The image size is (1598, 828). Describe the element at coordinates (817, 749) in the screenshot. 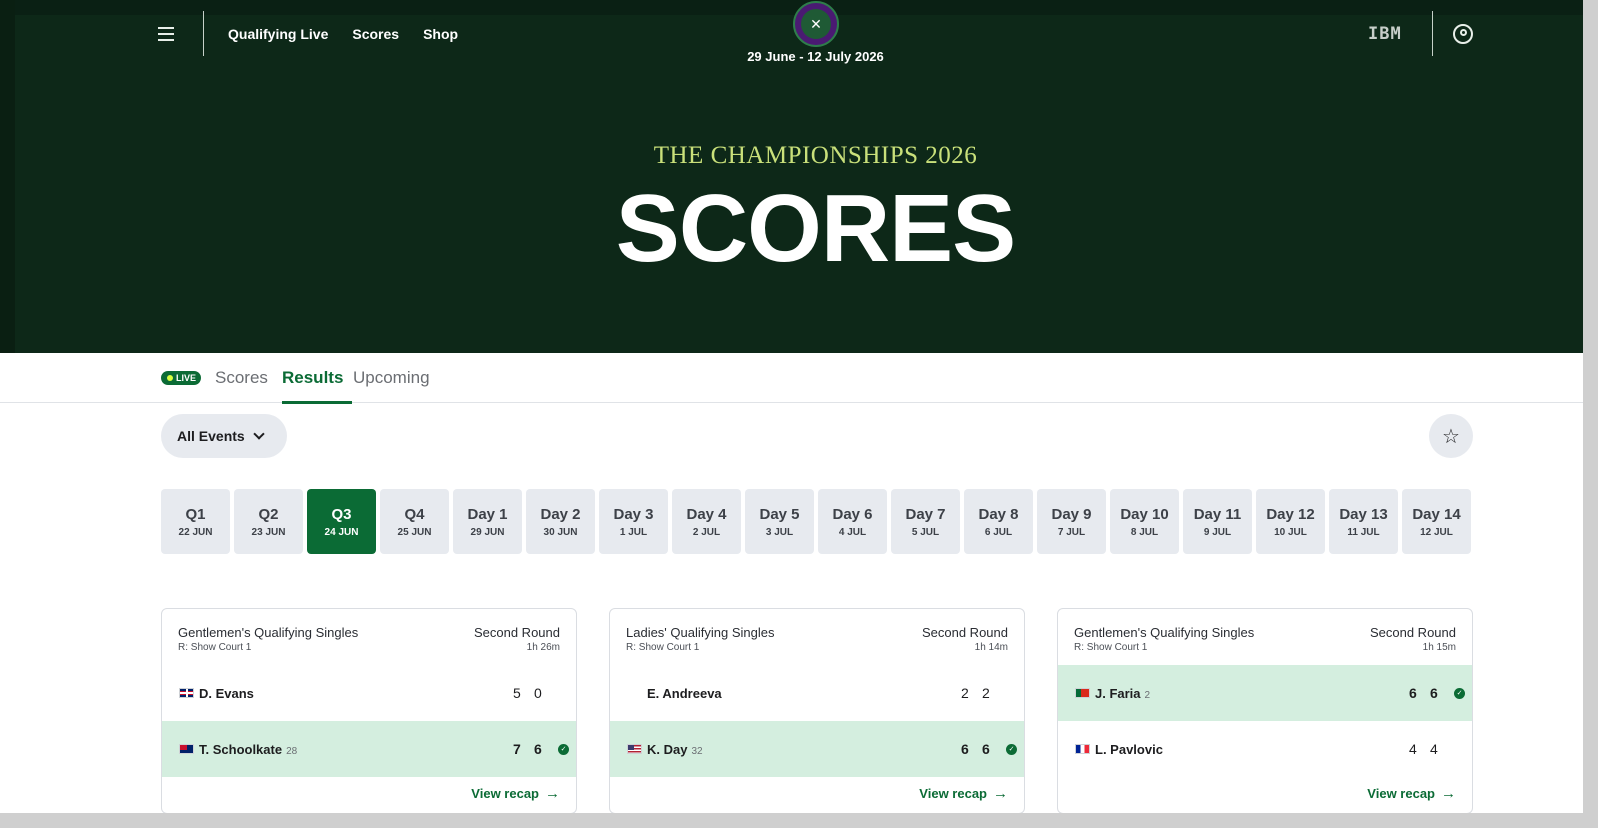

I see `player-row-winner: K. Day 32 6 6 ✓` at that location.